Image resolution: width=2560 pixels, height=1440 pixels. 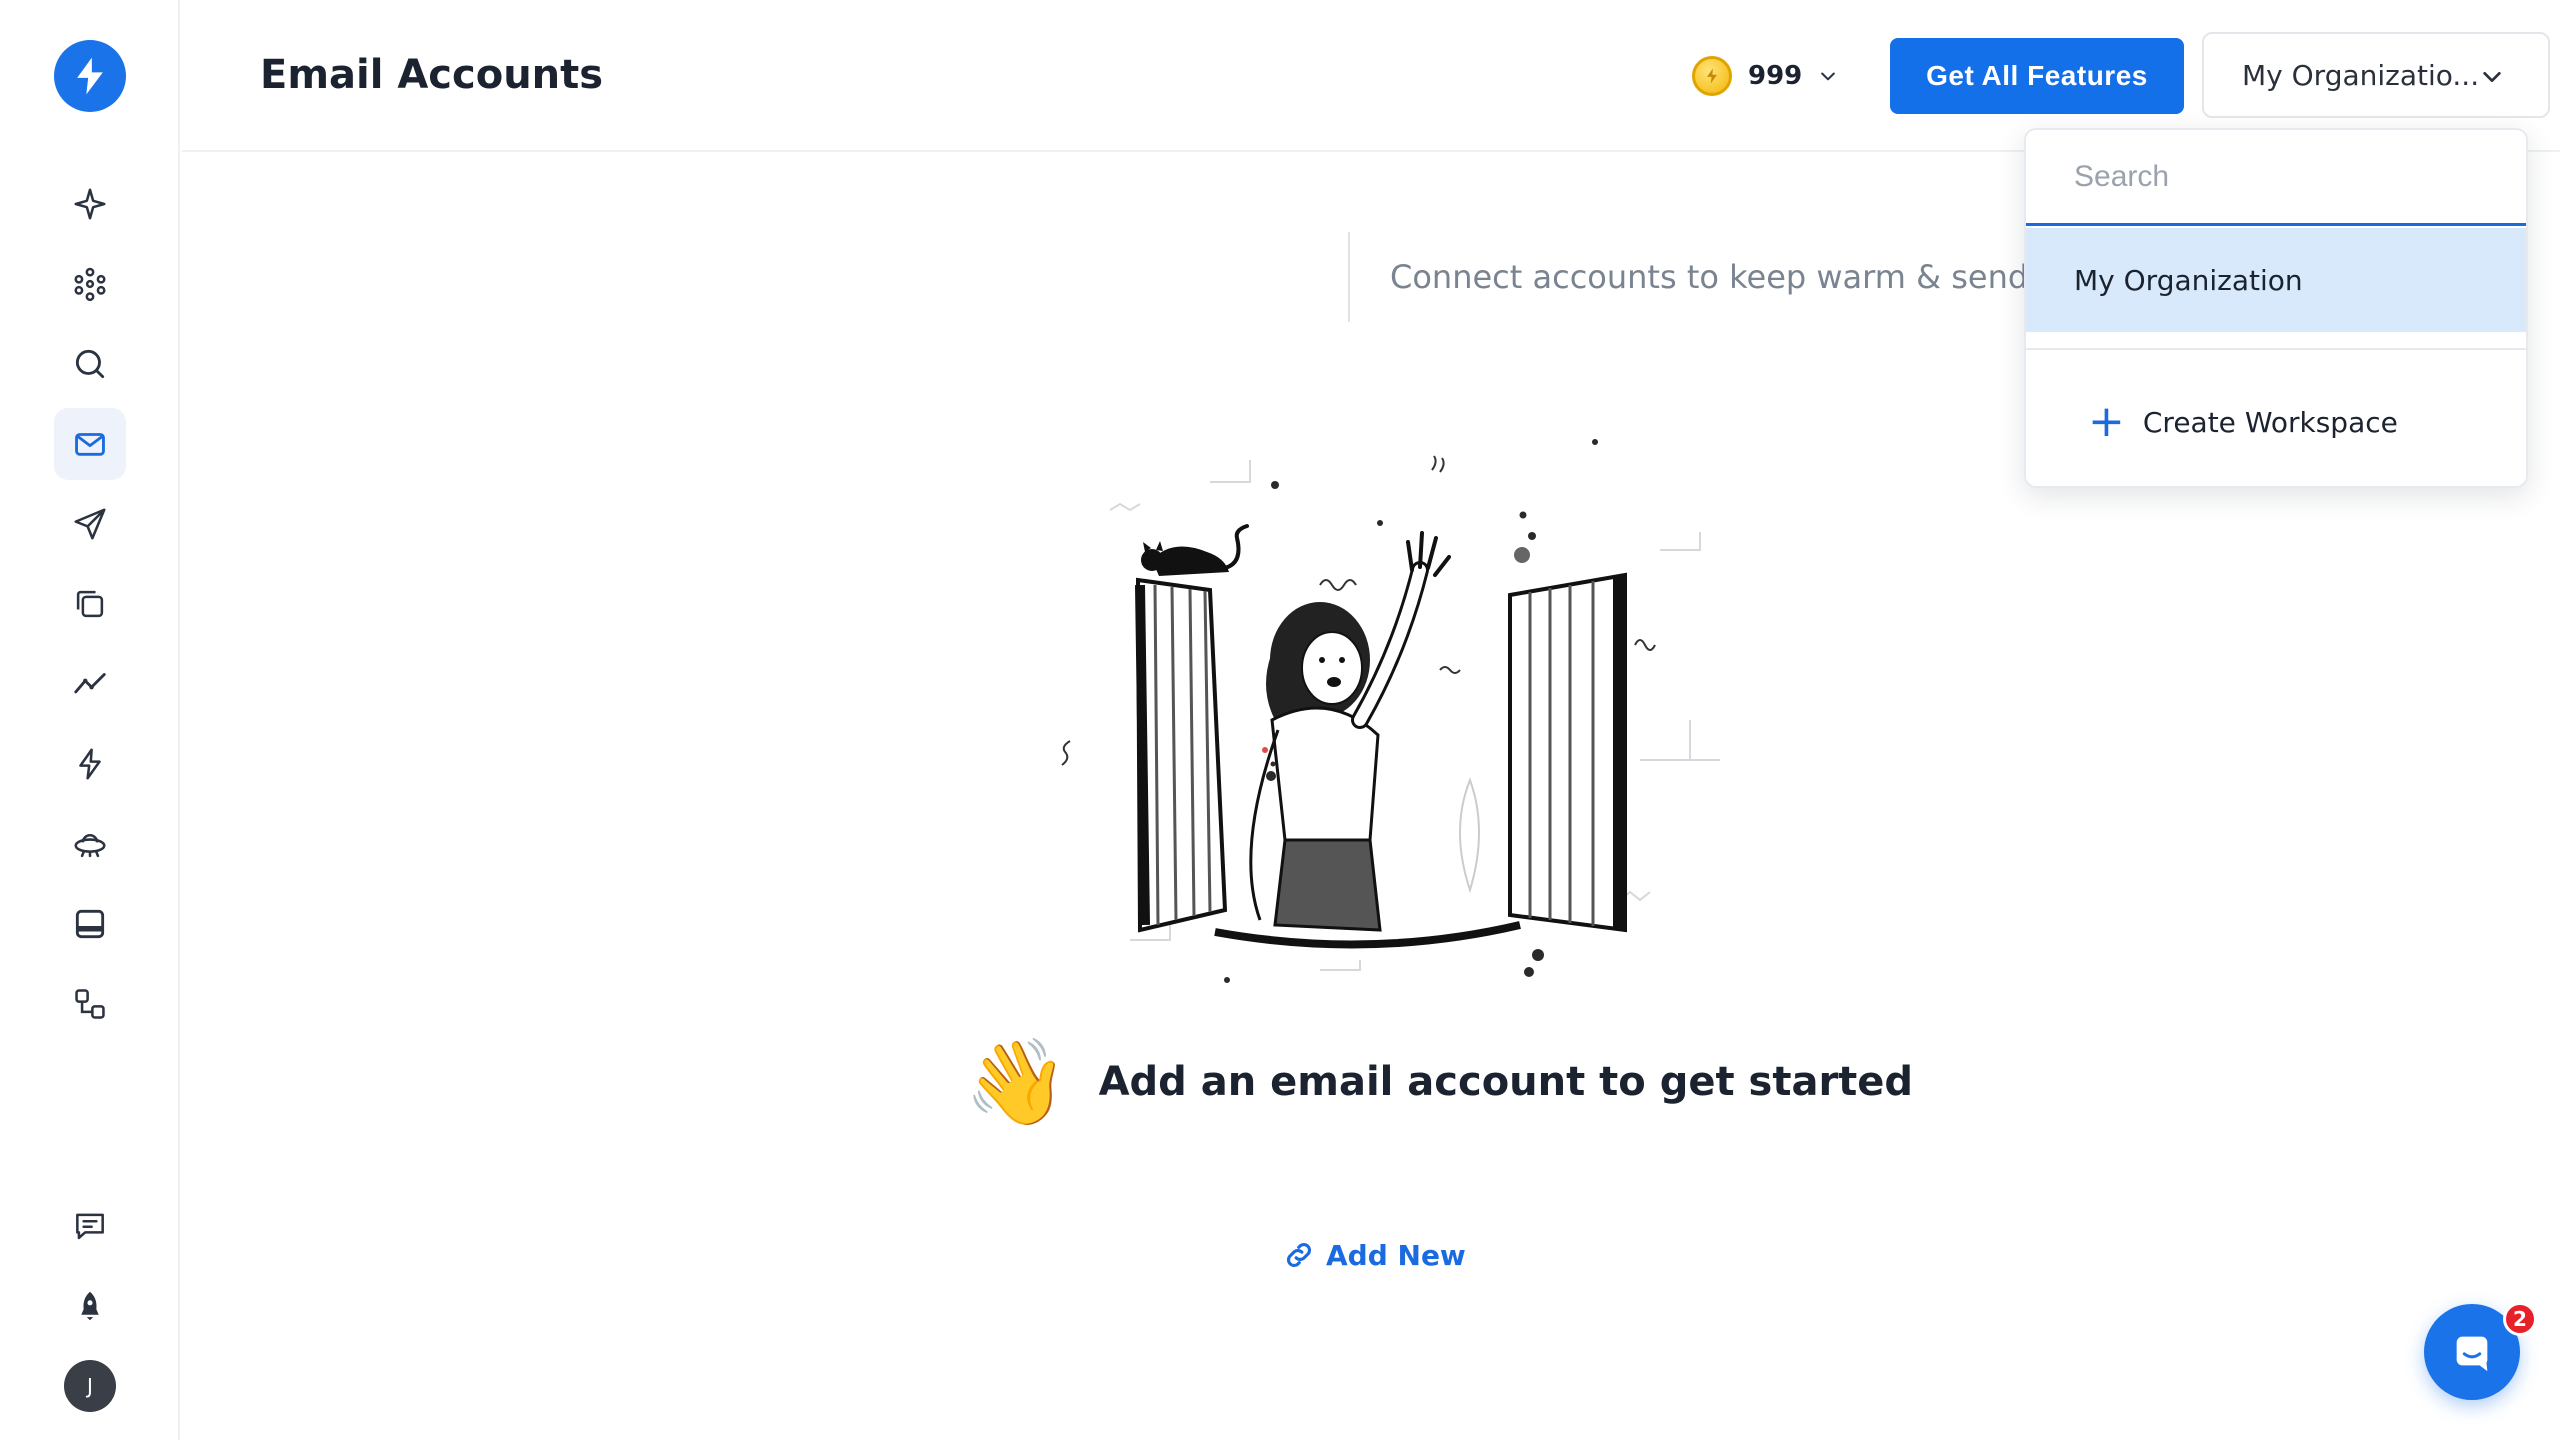 I want to click on ufo-icon, so click(x=90, y=846).